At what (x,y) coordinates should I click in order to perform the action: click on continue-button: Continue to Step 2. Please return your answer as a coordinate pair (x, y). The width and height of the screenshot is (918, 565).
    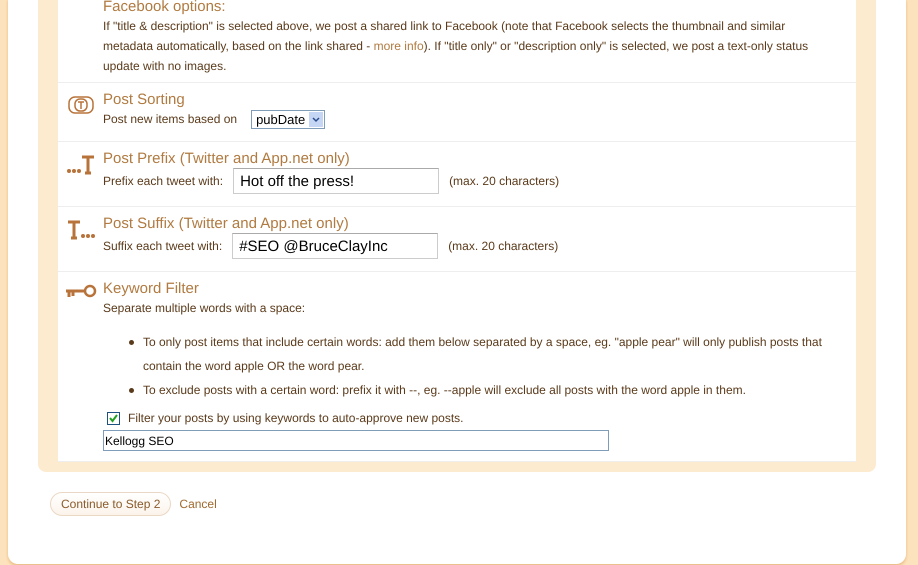
    Looking at the image, I should click on (111, 504).